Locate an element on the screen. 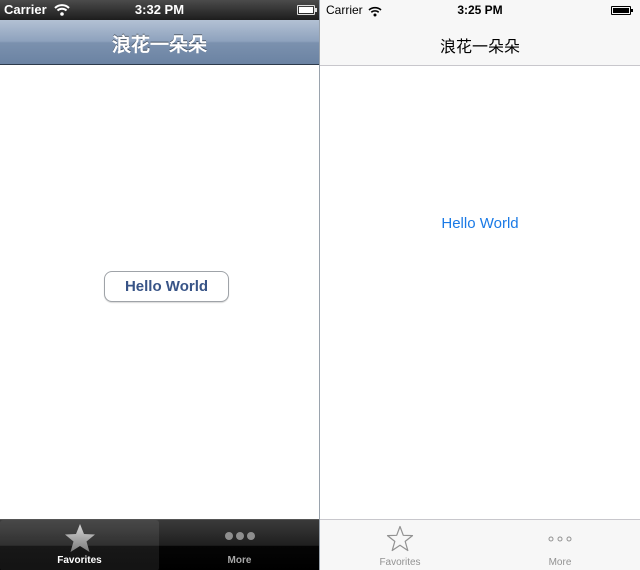 This screenshot has width=640, height=570. status-bar: Carrier 3:32 PM is located at coordinates (159, 10).